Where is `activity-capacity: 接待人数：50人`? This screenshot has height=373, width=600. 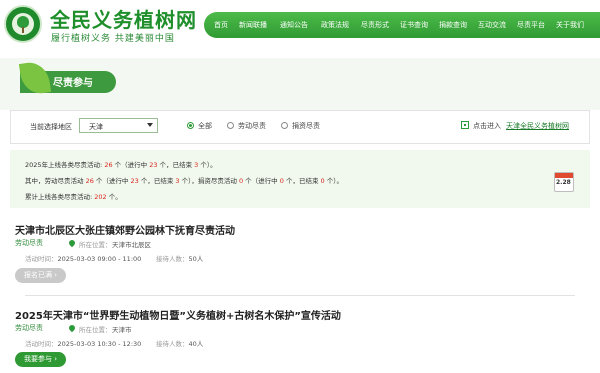
activity-capacity: 接待人数：50人 is located at coordinates (180, 259).